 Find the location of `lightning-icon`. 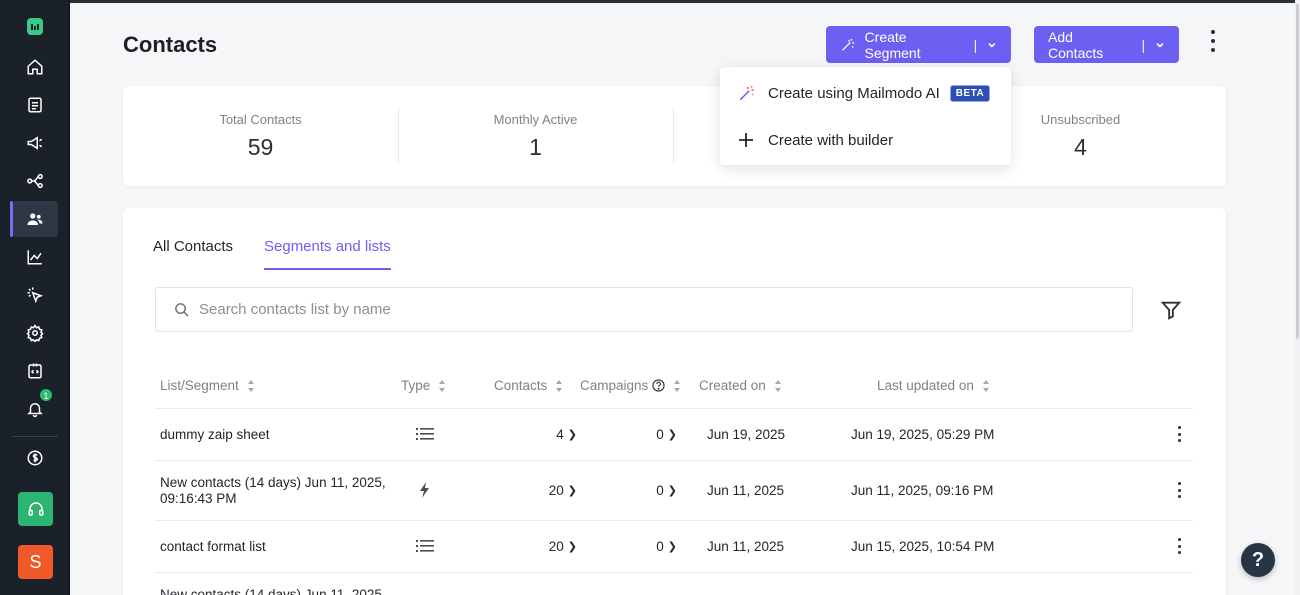

lightning-icon is located at coordinates (424, 490).